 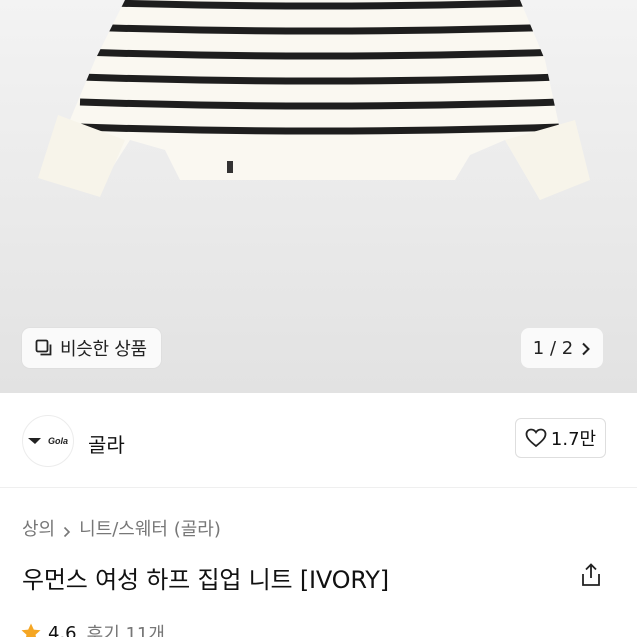 I want to click on rating-row: 4.6 후기 11개, so click(x=92, y=628).